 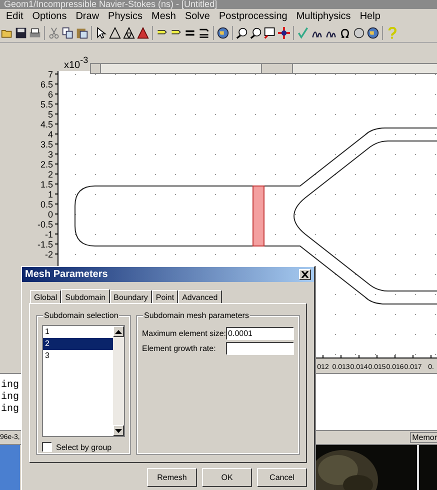 I want to click on axis-tick-label: -1.5, so click(x=45, y=245).